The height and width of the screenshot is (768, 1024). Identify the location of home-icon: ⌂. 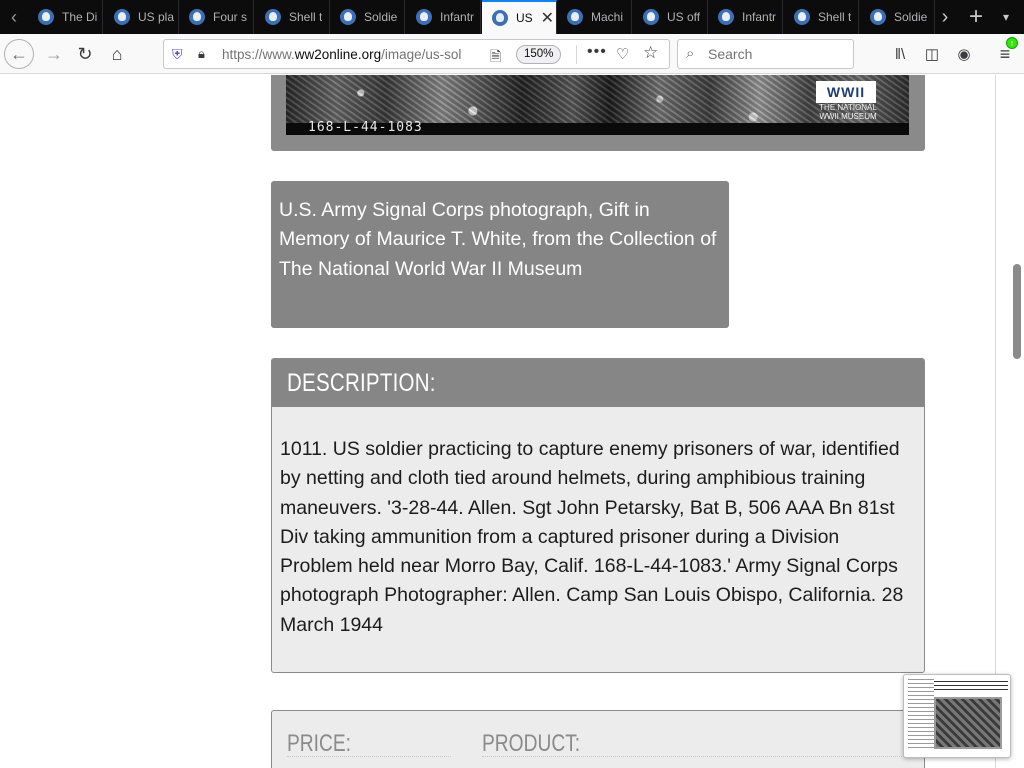
(117, 54).